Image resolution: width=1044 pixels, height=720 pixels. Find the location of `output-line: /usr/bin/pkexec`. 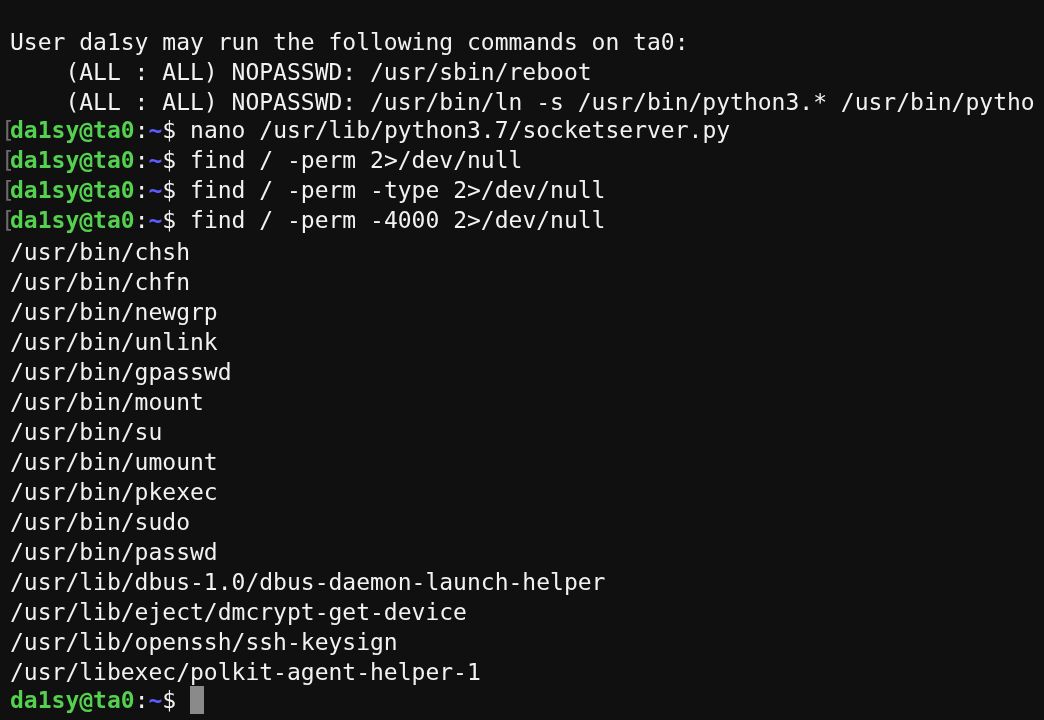

output-line: /usr/bin/pkexec is located at coordinates (114, 492).